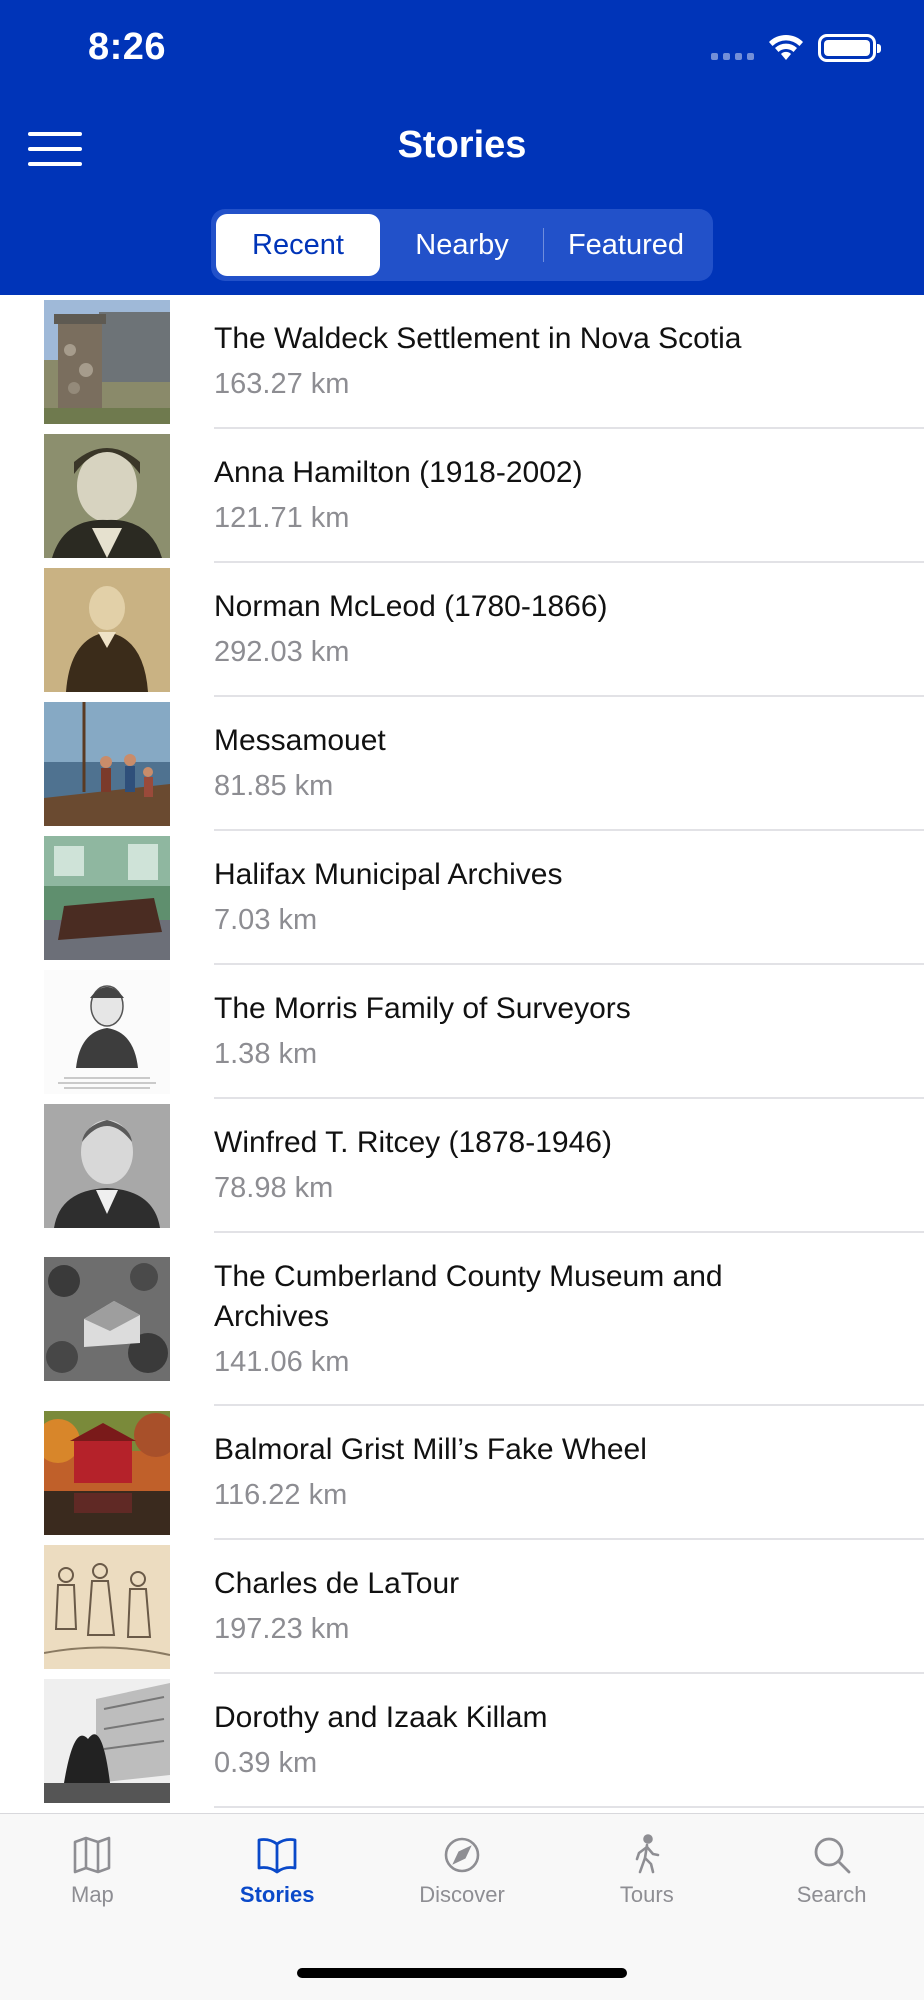  Describe the element at coordinates (462, 764) in the screenshot. I see `list-item: Messamouet 81.85 km` at that location.